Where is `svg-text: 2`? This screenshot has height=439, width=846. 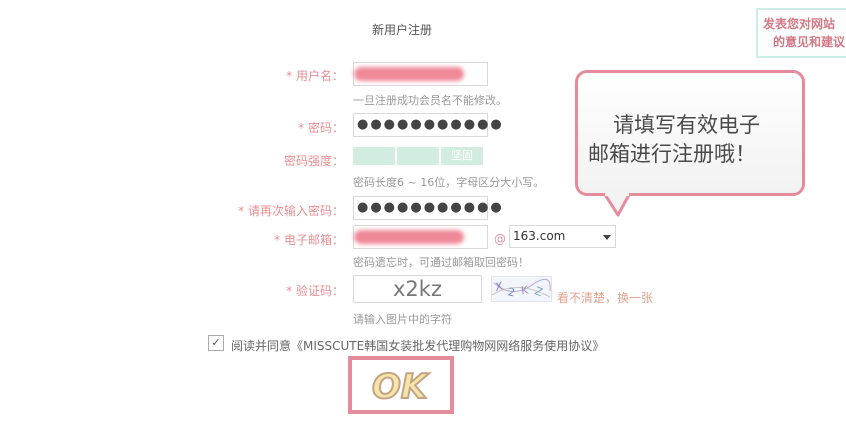
svg-text: 2 is located at coordinates (511, 292).